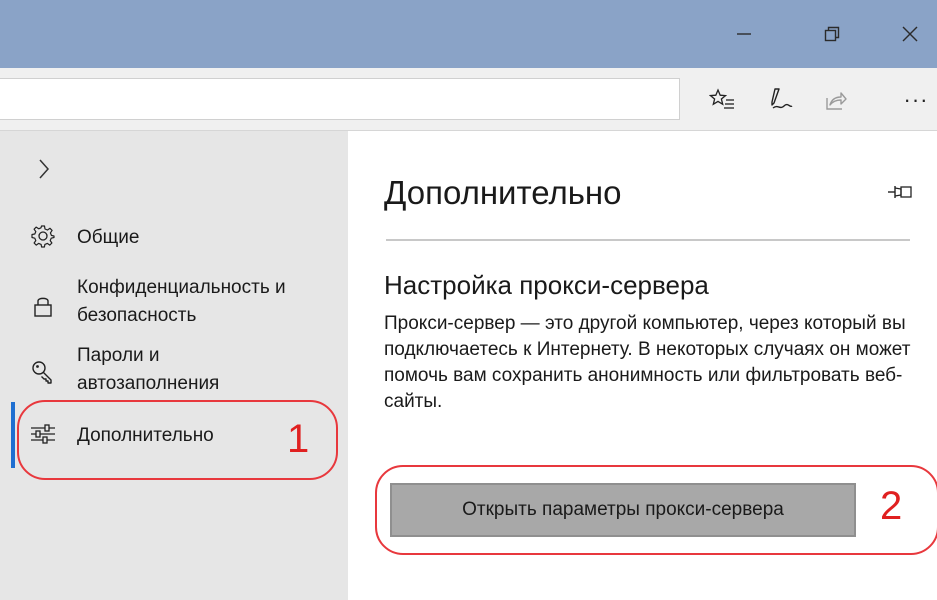  What do you see at coordinates (174, 302) in the screenshot?
I see `sidebar-item-privacy: Конфиденциальность и безопасность` at bounding box center [174, 302].